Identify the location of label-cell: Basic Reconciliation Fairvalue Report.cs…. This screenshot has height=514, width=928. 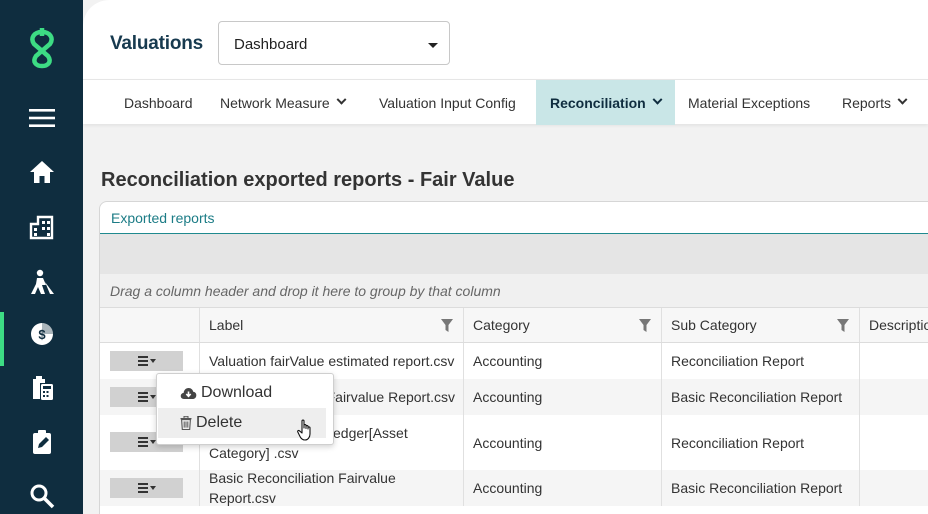
(332, 488).